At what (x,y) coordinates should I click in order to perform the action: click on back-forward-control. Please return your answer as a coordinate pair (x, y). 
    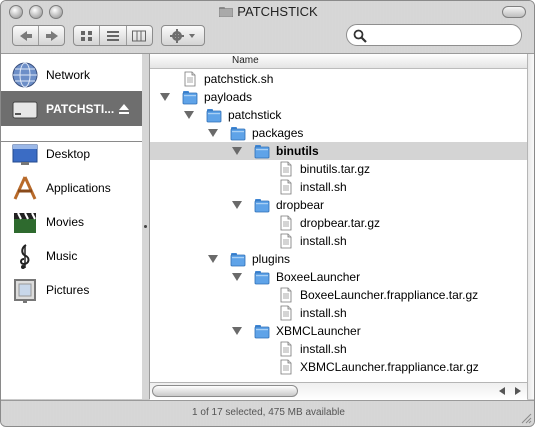
    Looking at the image, I should click on (38, 35).